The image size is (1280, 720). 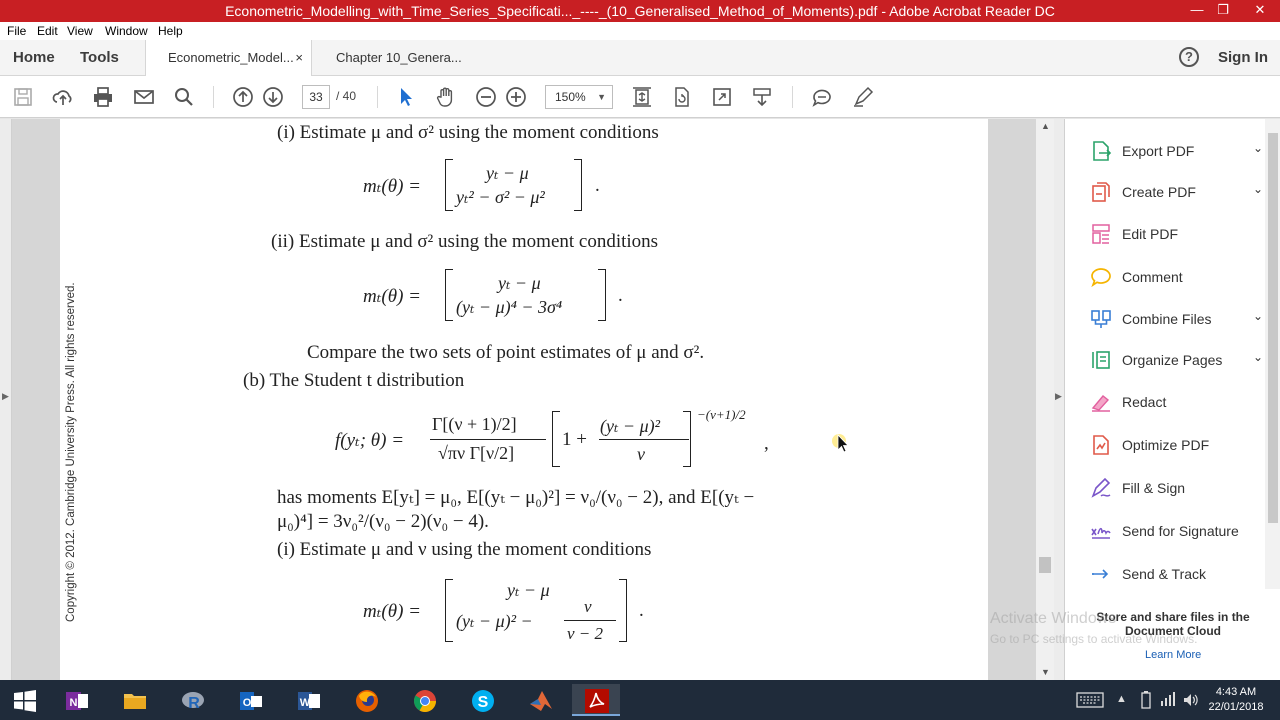 I want to click on system-clock: 4:43 AM 22/01/2018, so click(x=1236, y=700).